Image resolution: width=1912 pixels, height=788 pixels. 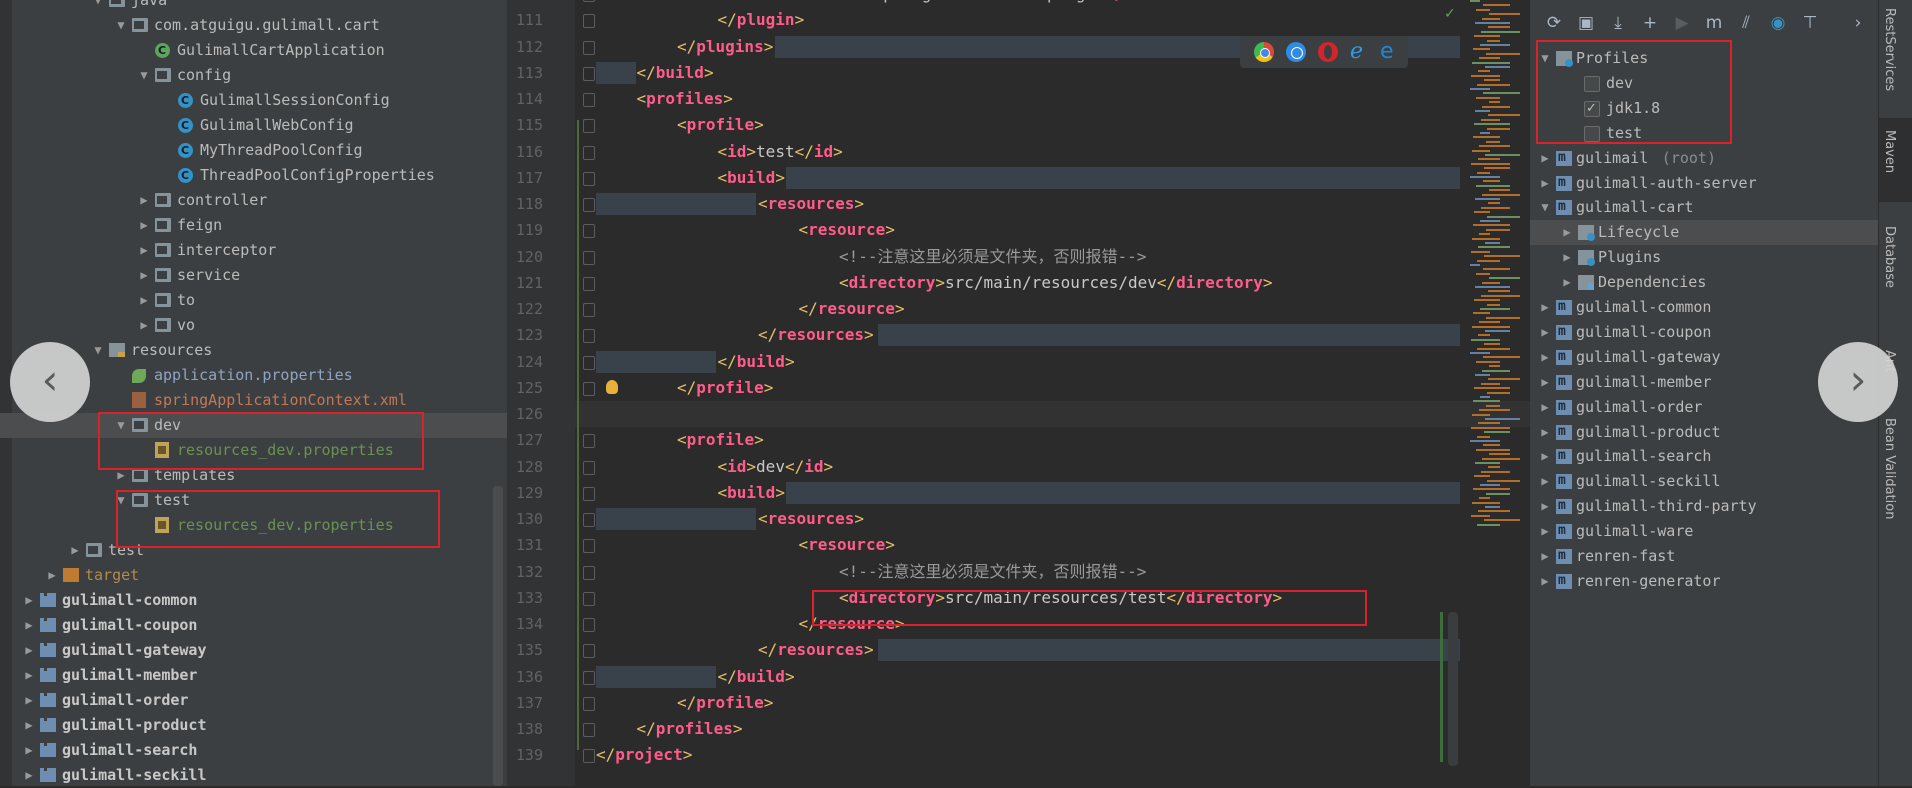 I want to click on maven-tree-item: ▶ renren-generator, so click(x=1704, y=581).